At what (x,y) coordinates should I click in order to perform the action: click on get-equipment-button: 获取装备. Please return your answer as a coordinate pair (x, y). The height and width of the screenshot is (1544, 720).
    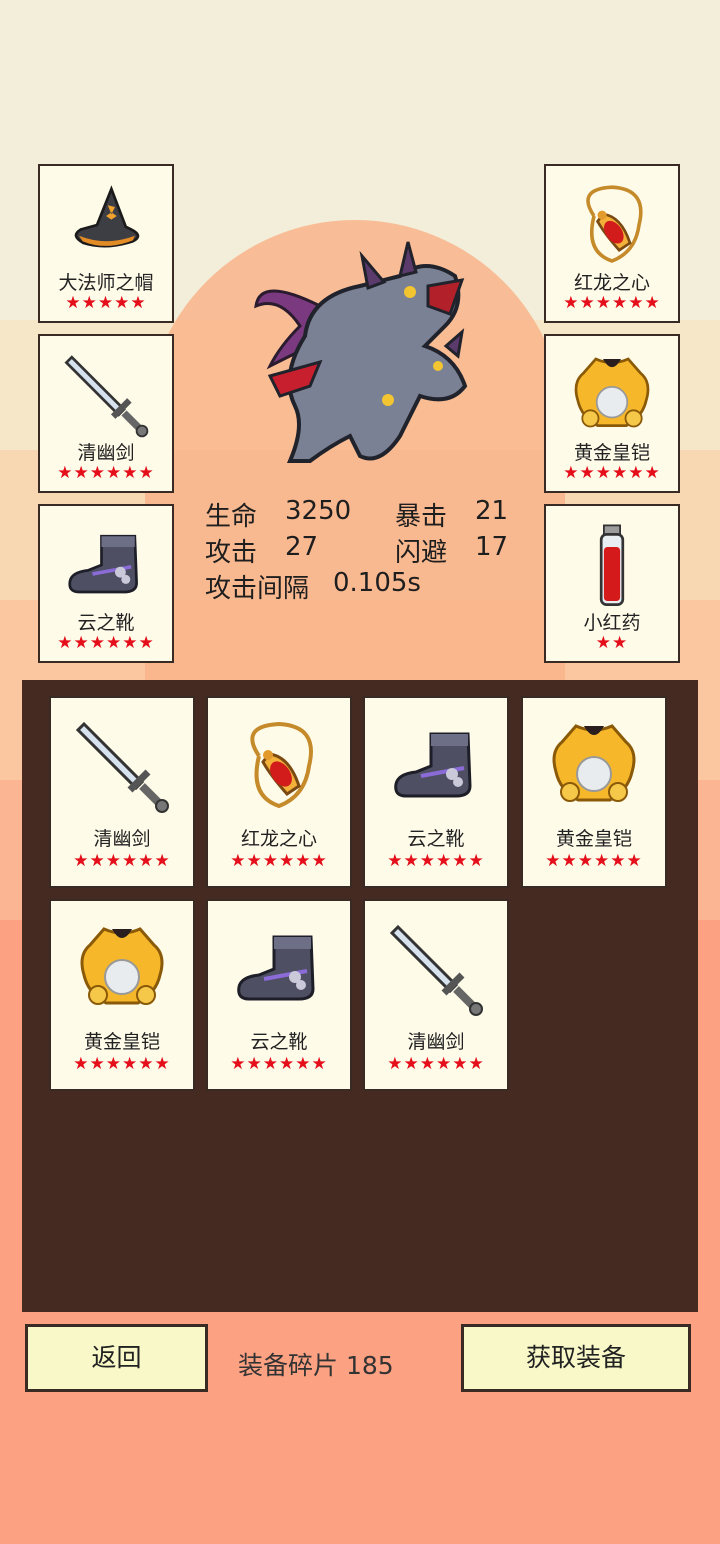
    Looking at the image, I should click on (576, 1358).